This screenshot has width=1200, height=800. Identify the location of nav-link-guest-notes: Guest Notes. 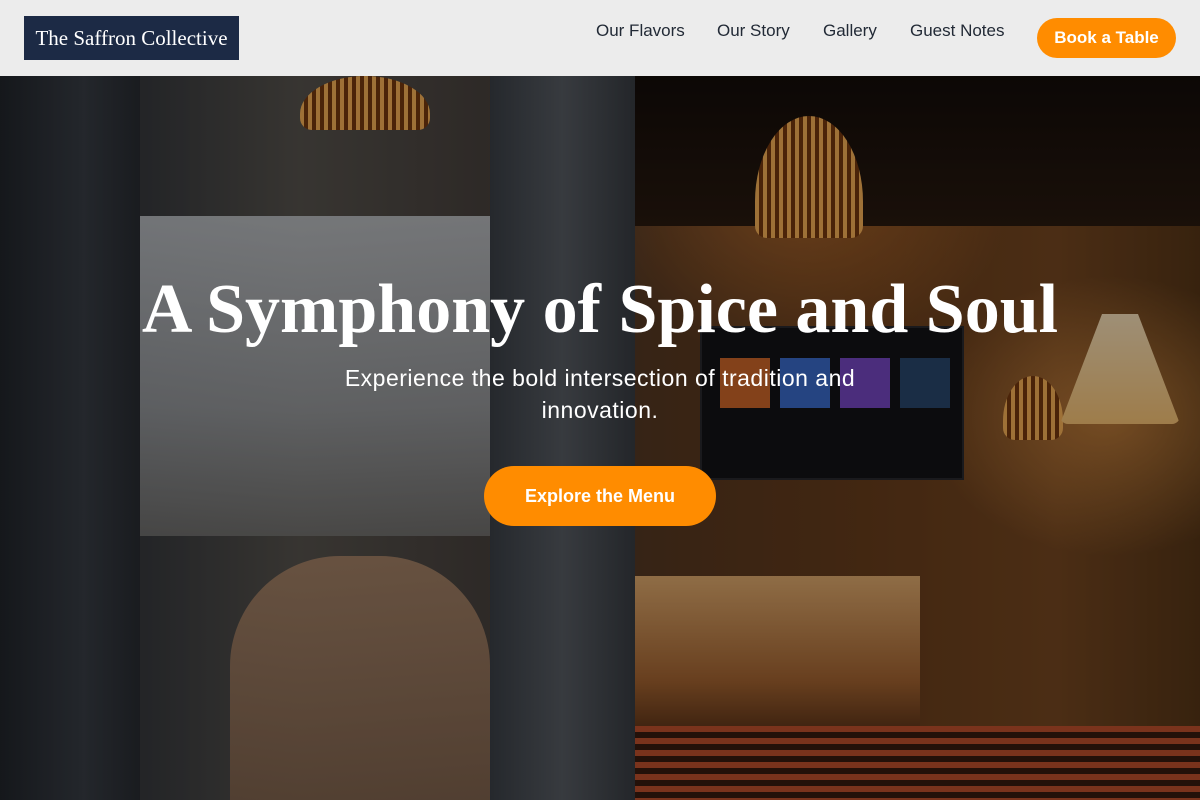
(957, 31).